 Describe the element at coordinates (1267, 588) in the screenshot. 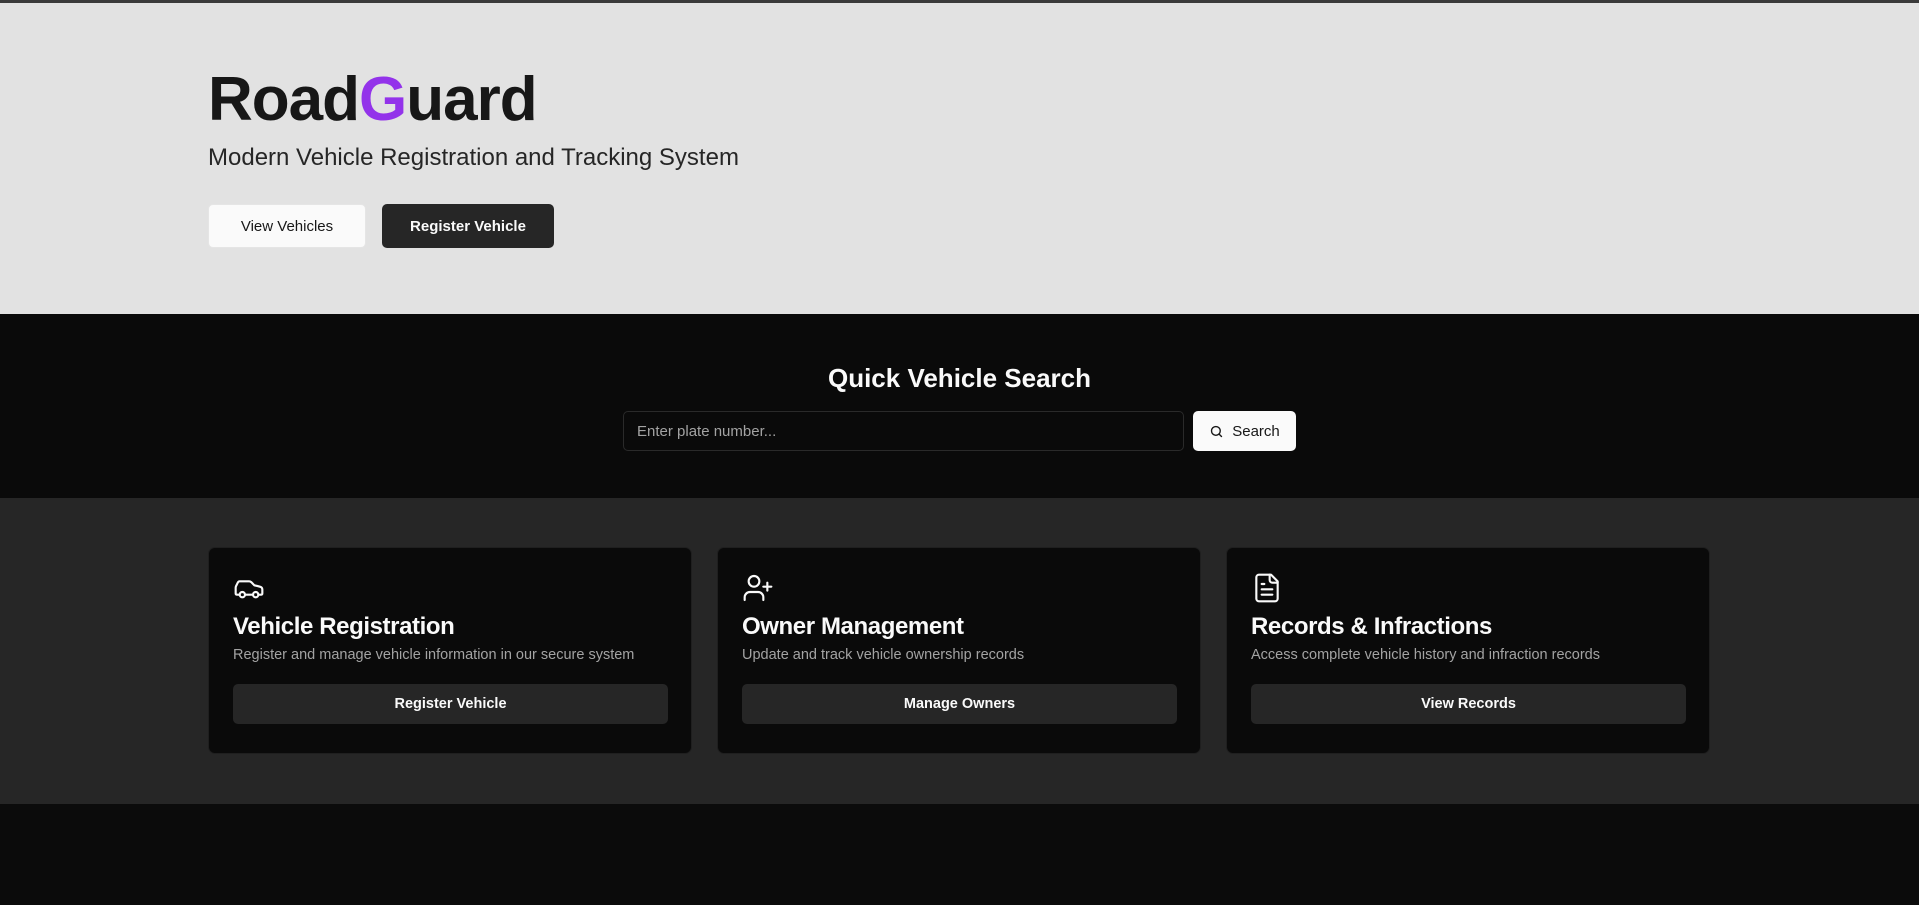

I see `file-text-icon` at that location.